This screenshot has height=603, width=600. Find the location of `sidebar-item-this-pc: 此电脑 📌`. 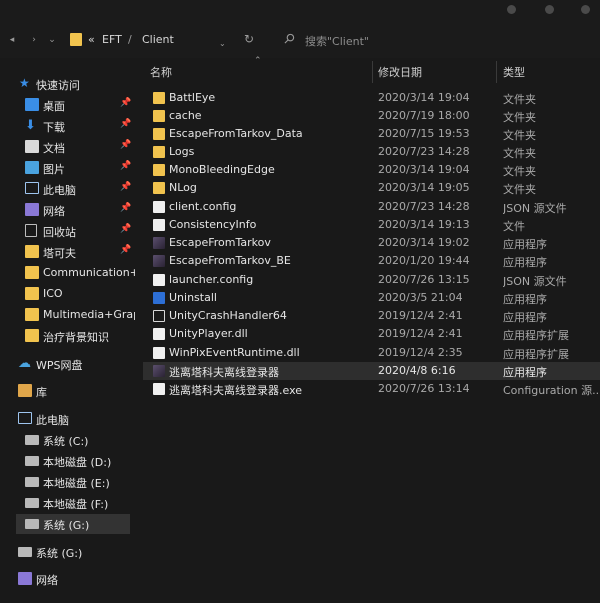

sidebar-item-this-pc: 此电脑 📌 is located at coordinates (68, 189).